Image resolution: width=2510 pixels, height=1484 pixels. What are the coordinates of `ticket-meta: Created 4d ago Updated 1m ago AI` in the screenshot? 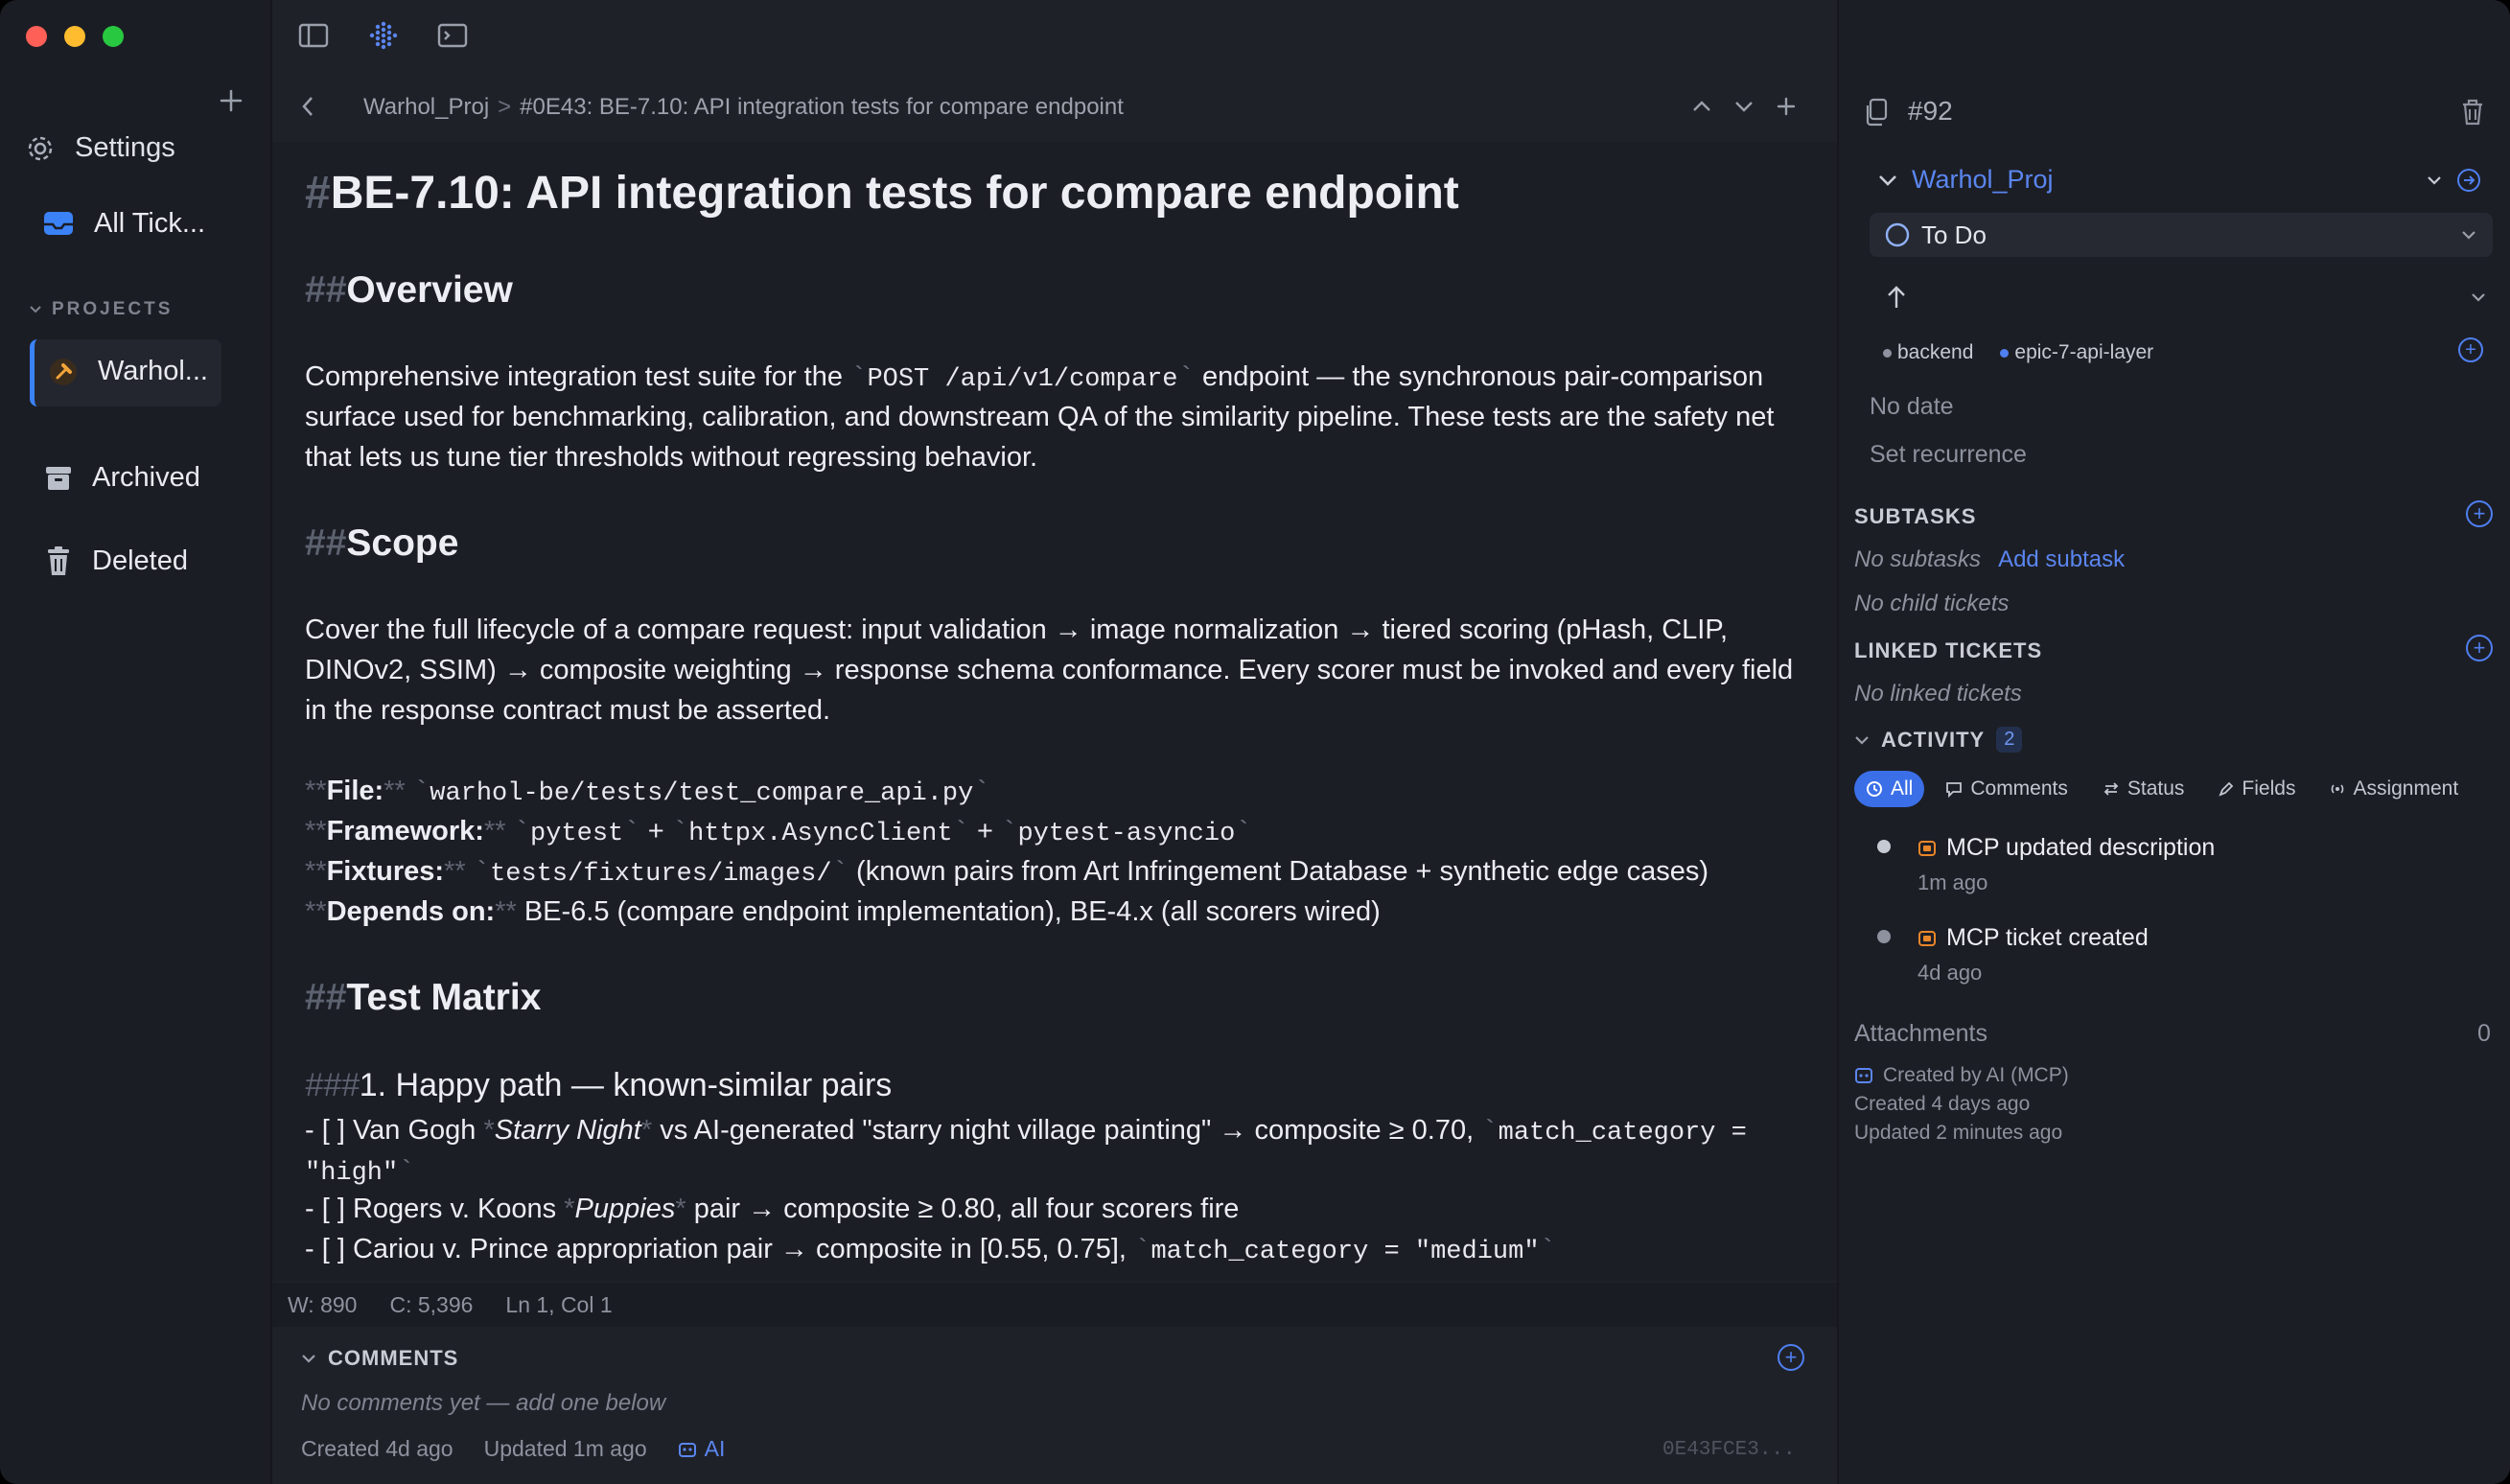 It's located at (513, 1449).